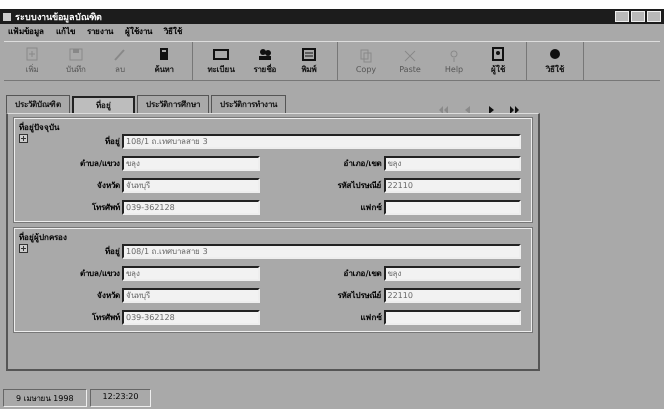  I want to click on close-button, so click(654, 16).